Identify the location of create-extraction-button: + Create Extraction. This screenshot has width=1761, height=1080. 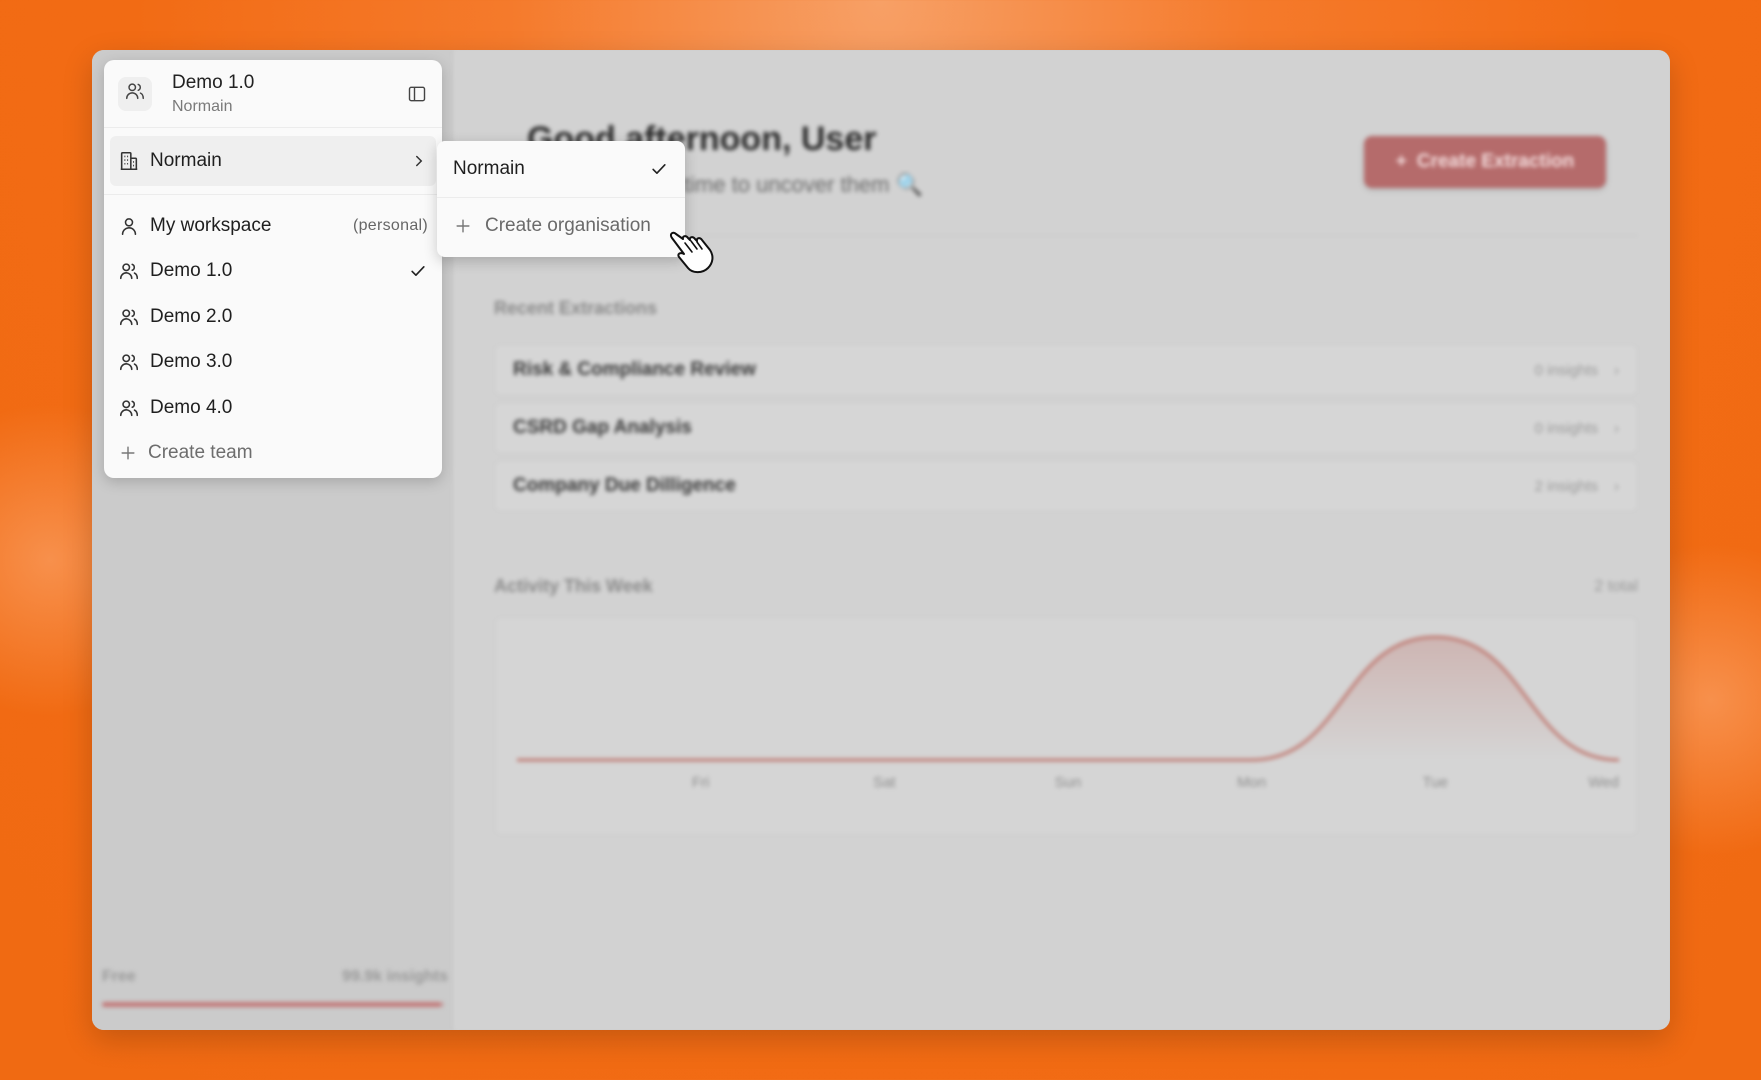
(1485, 162).